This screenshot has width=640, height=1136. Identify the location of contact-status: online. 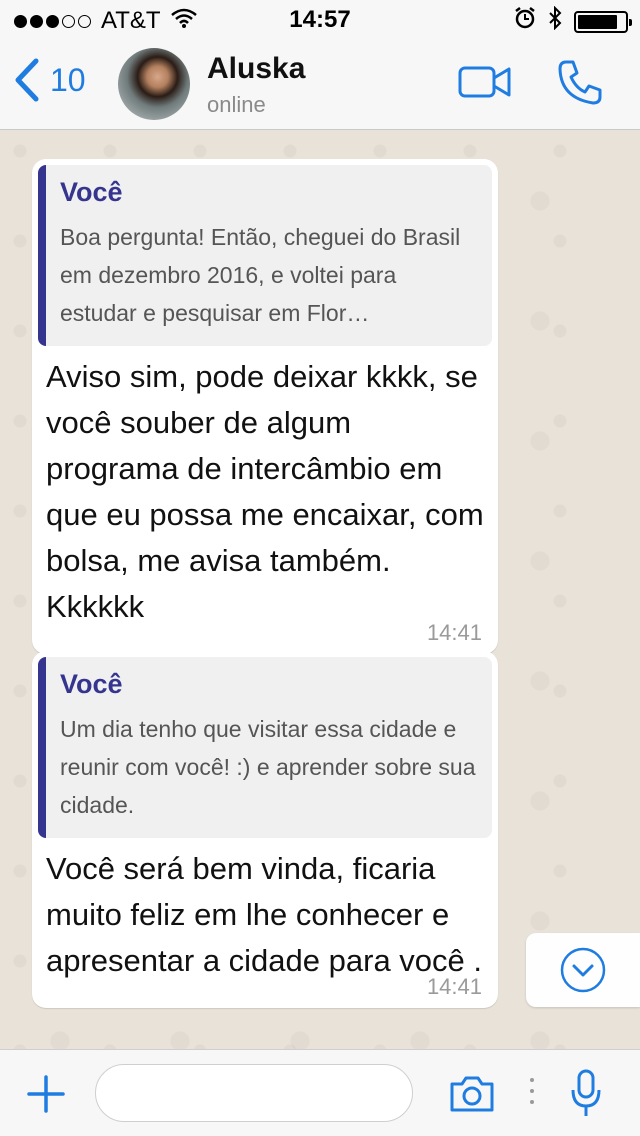
(236, 104).